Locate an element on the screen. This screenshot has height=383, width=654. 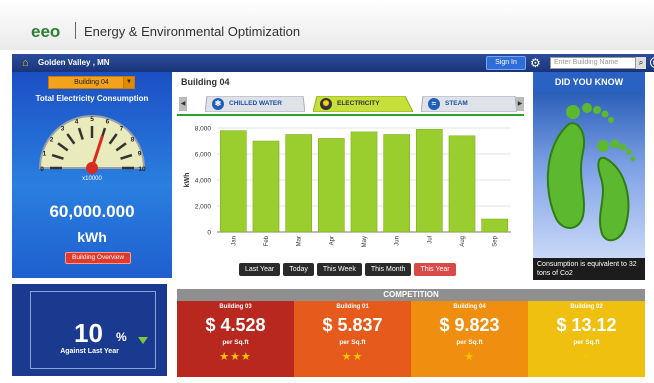
did-you-know-title: DID YOU KNOW is located at coordinates (589, 82).